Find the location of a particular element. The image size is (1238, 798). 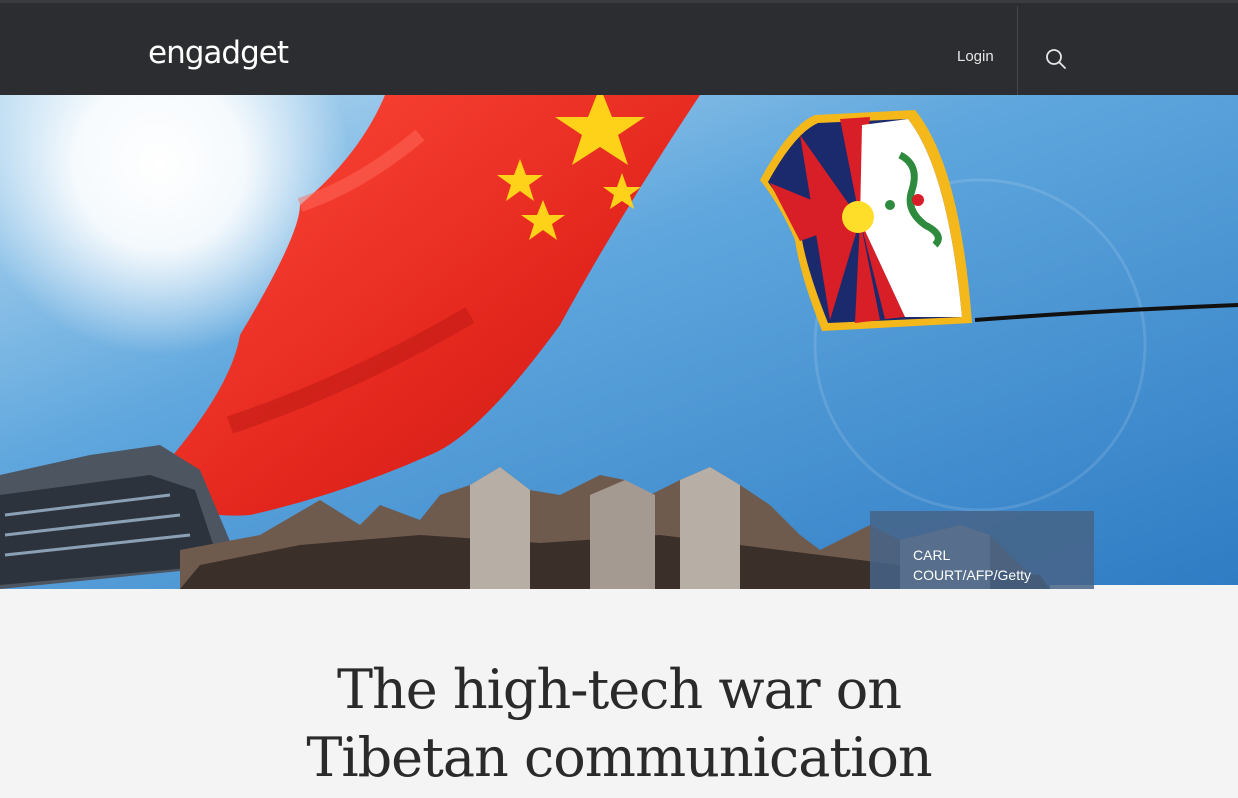

nav-divider is located at coordinates (1017, 52).